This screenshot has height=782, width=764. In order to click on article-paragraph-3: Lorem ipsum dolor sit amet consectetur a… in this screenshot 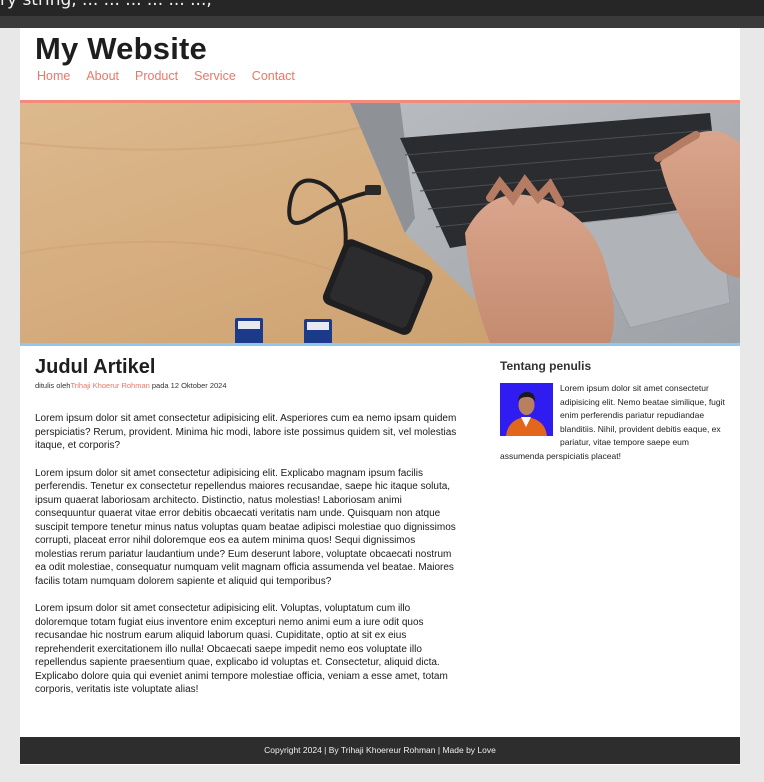, I will do `click(241, 649)`.